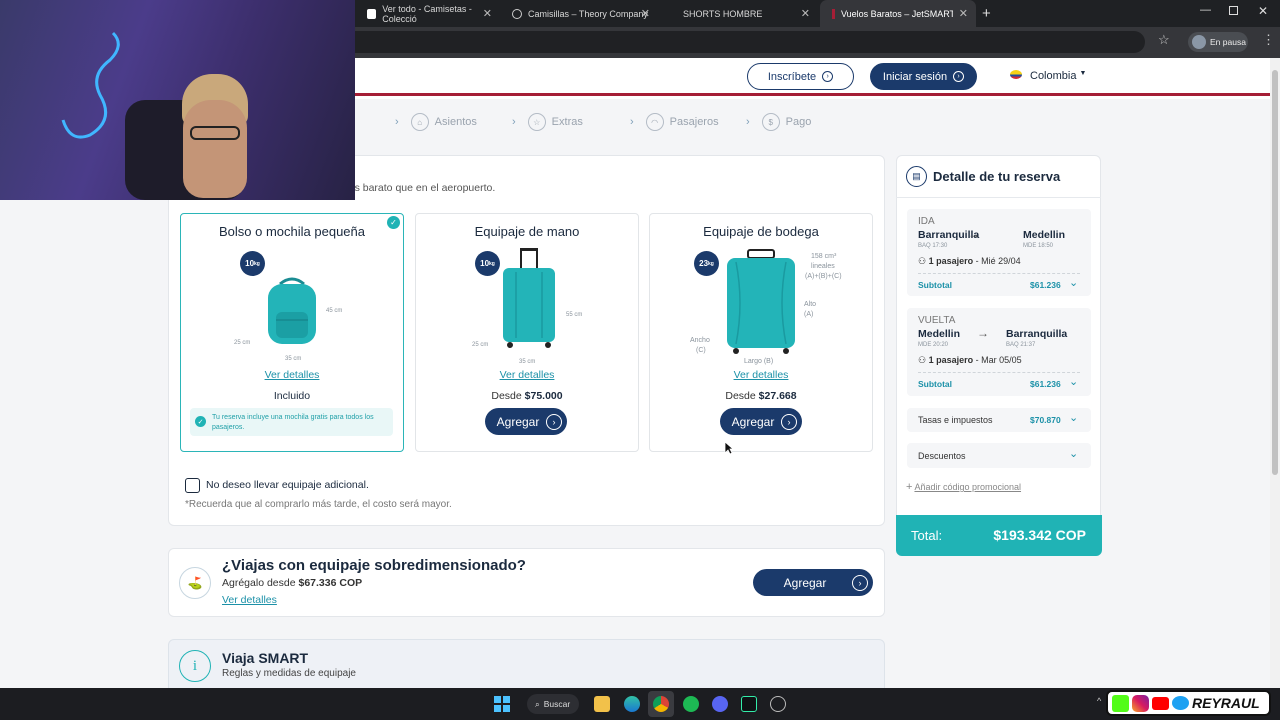 Image resolution: width=1280 pixels, height=720 pixels. What do you see at coordinates (292, 396) in the screenshot?
I see `included-label: Incluido` at bounding box center [292, 396].